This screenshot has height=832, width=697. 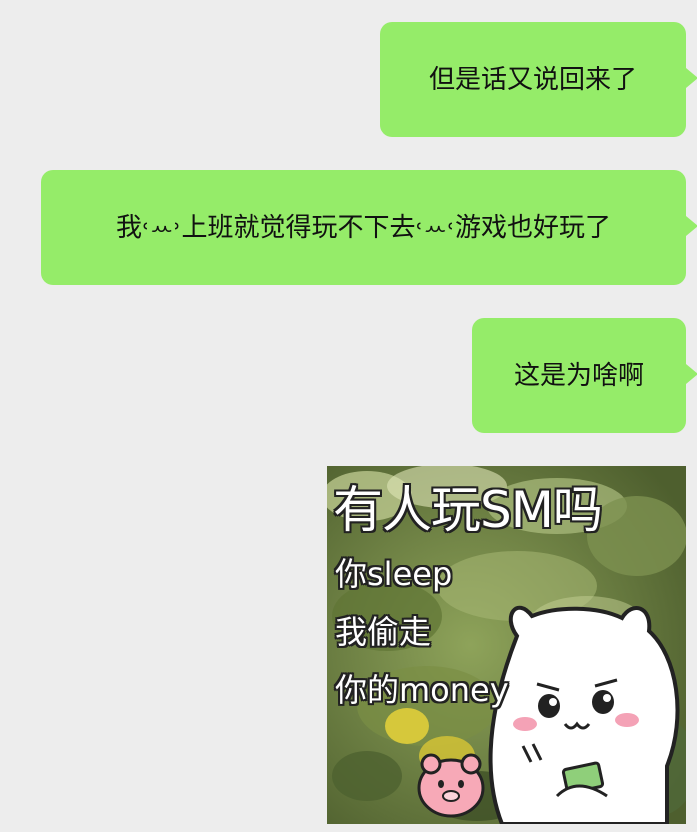 I want to click on sticker-line: 你的money, so click(x=422, y=690).